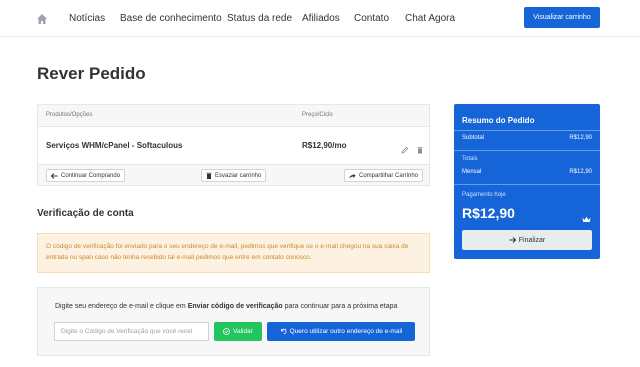  Describe the element at coordinates (227, 331) in the screenshot. I see `check-circle-icon` at that location.